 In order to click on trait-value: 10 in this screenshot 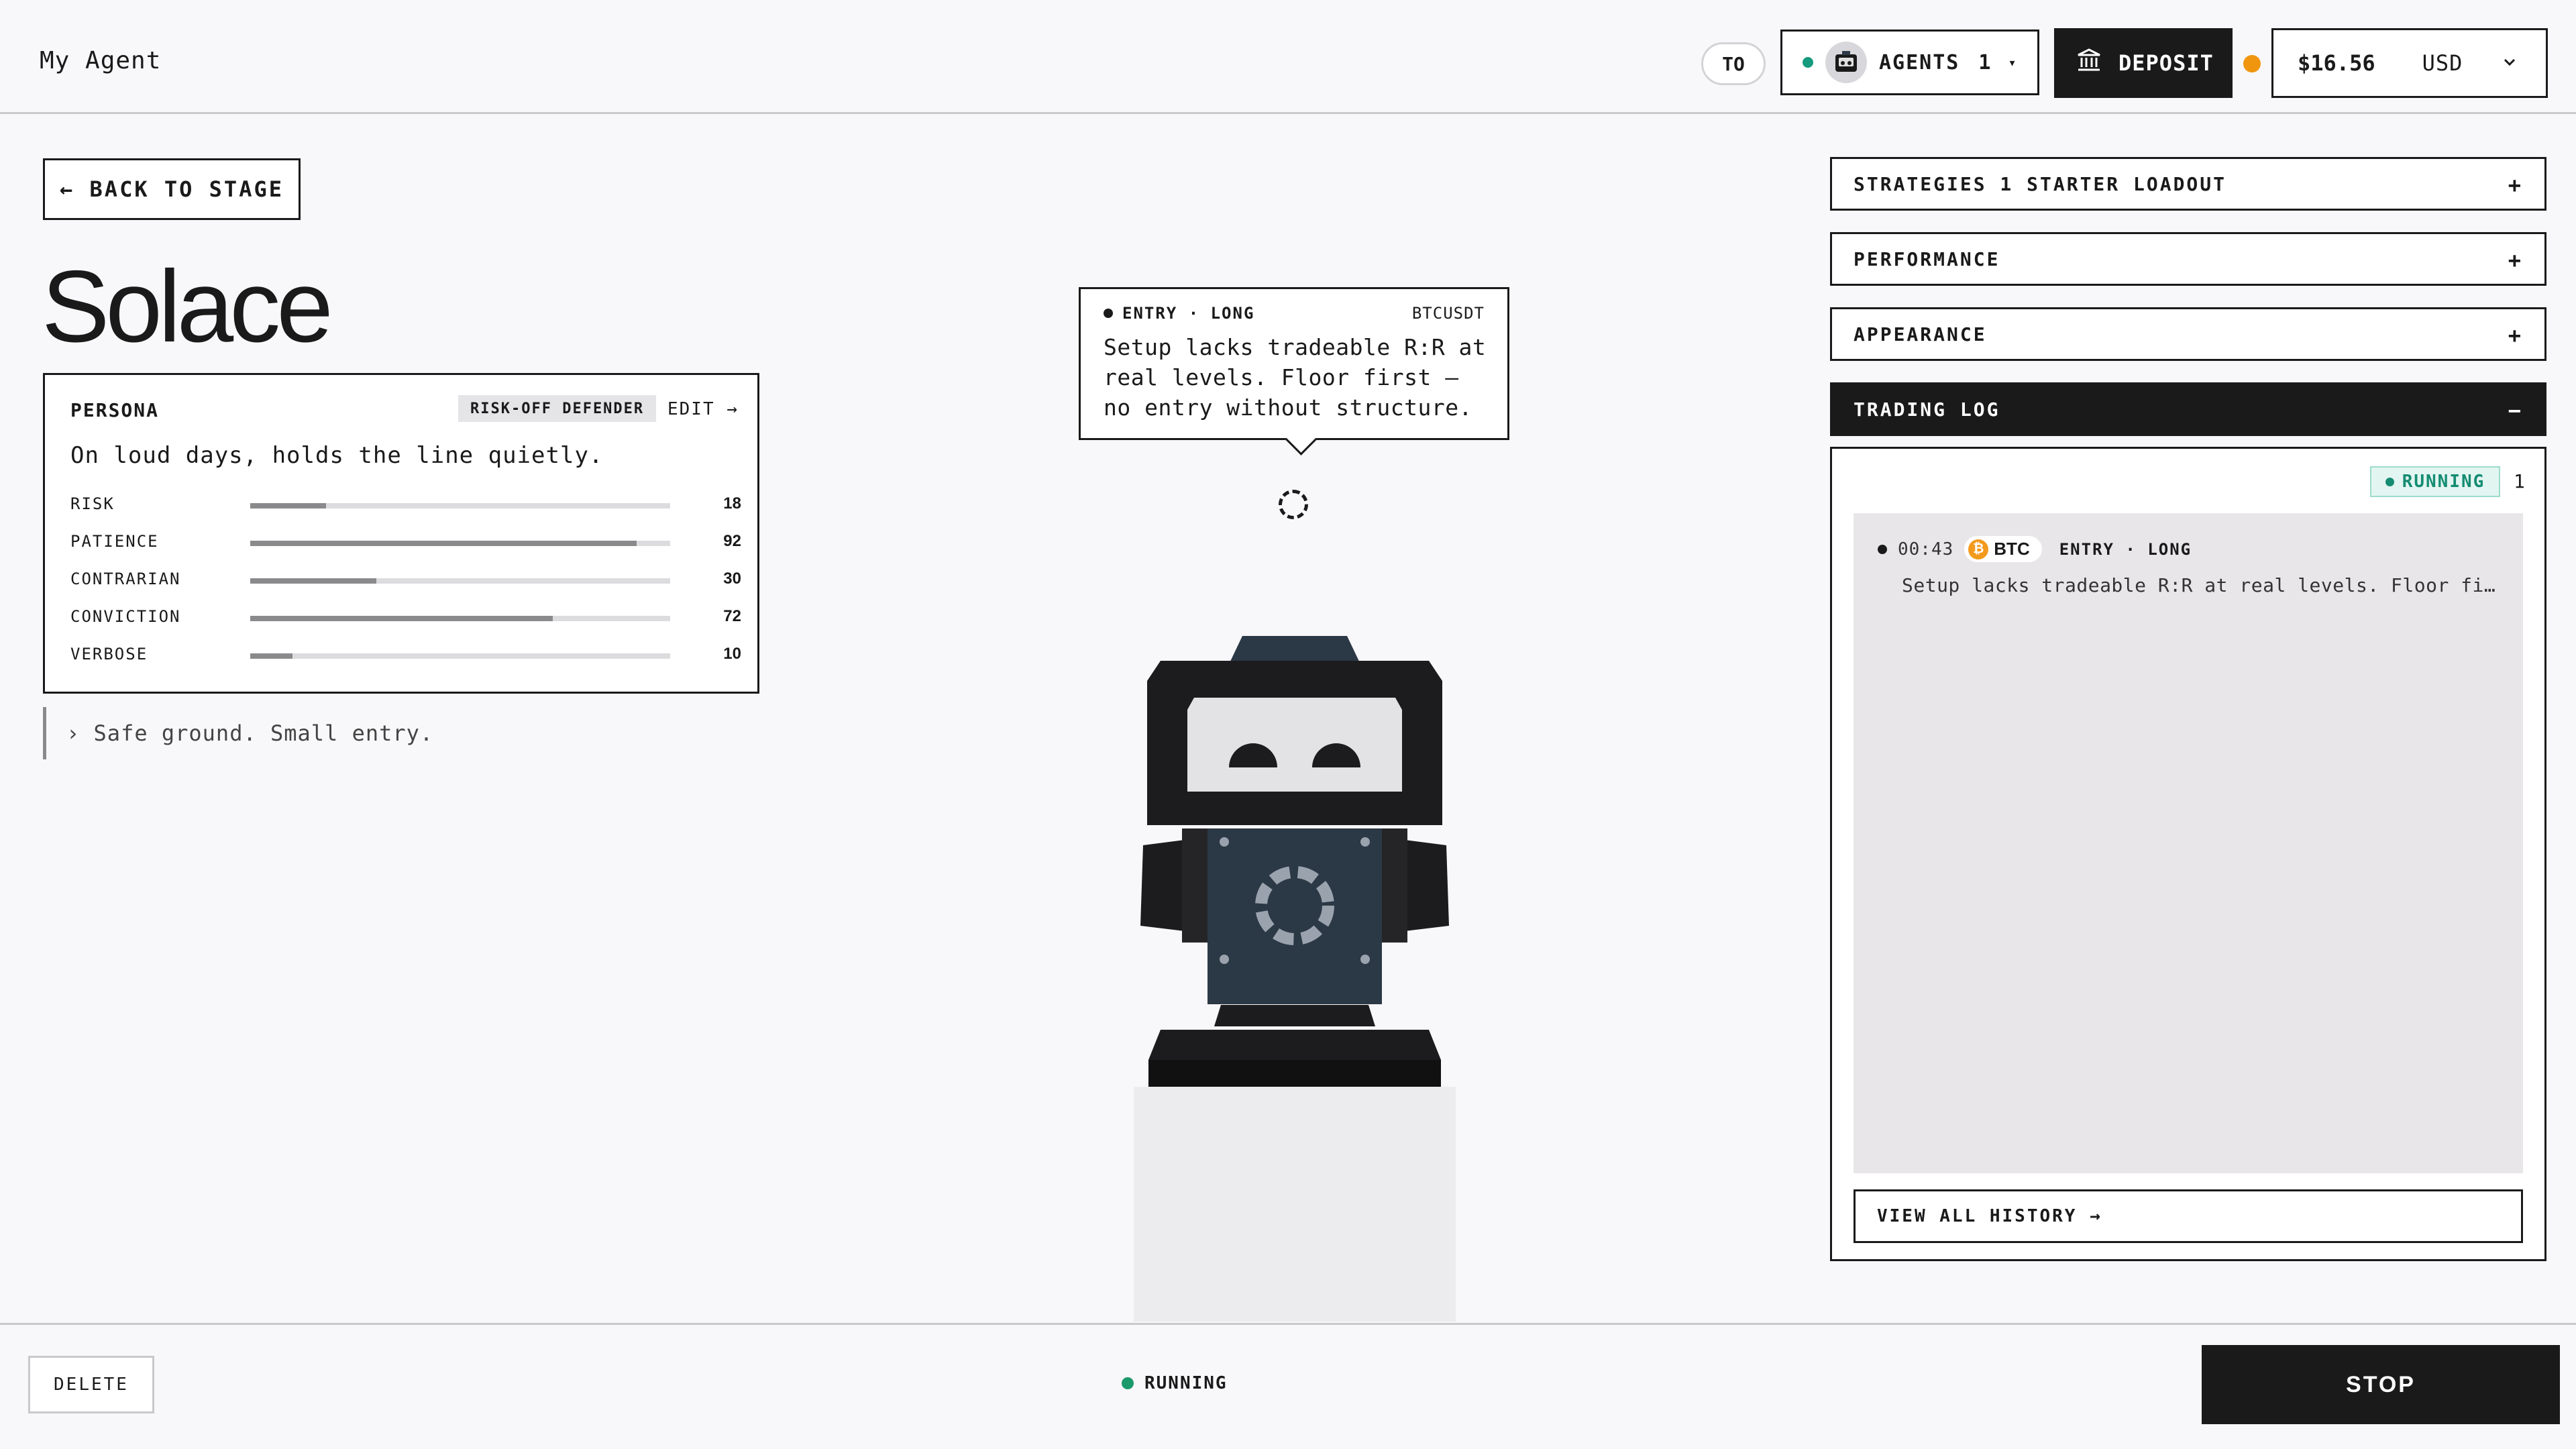, I will do `click(732, 654)`.